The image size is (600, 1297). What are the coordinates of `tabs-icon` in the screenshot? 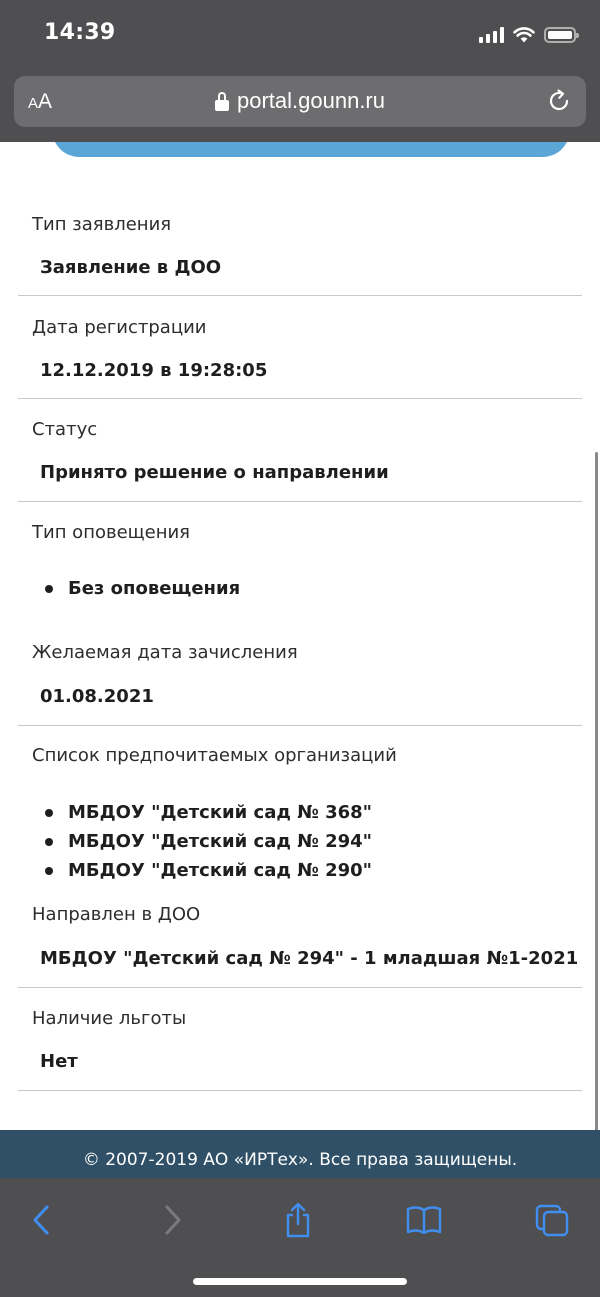 It's located at (552, 1220).